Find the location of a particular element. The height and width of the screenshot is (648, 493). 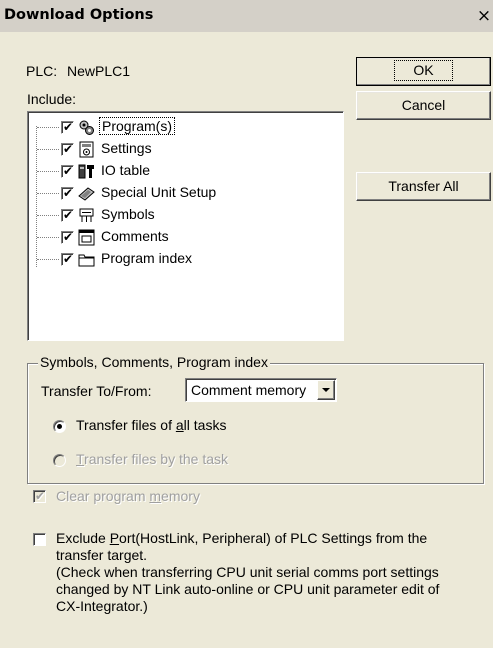

programs-checkbox: ✔ is located at coordinates (67, 127).